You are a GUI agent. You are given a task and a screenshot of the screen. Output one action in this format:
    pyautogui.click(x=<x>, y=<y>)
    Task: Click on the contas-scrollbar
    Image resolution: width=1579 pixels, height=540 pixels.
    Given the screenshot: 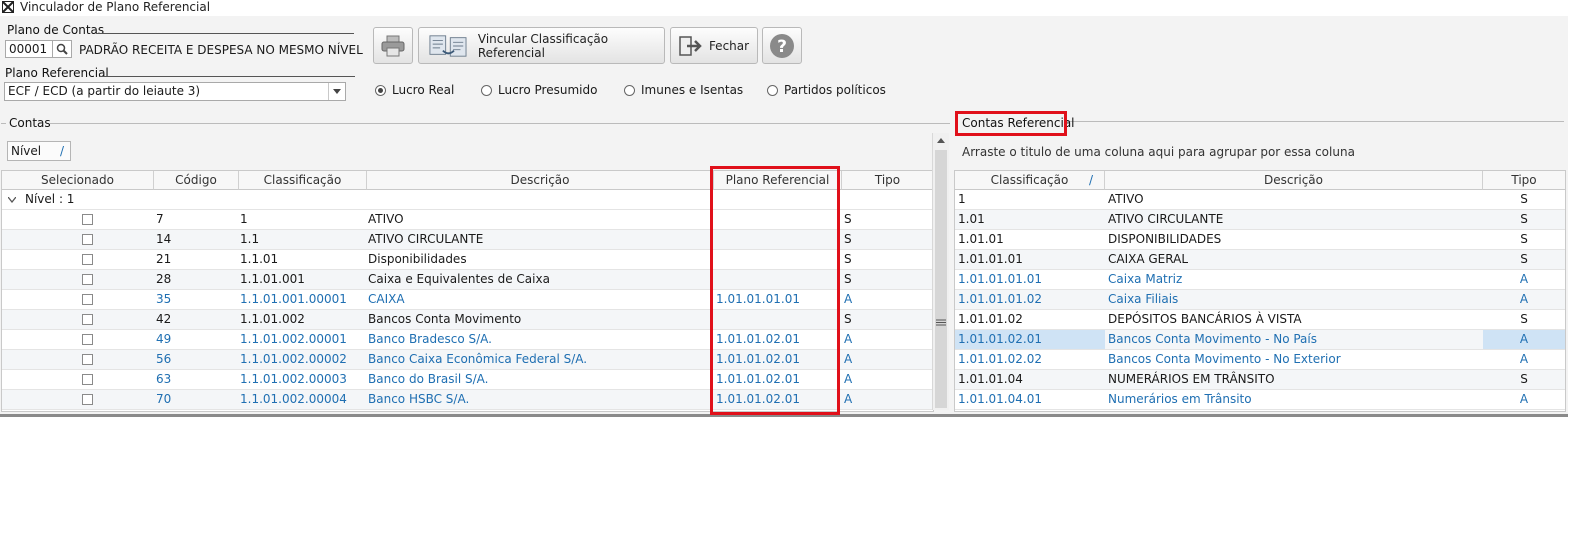 What is the action you would take?
    pyautogui.click(x=940, y=271)
    